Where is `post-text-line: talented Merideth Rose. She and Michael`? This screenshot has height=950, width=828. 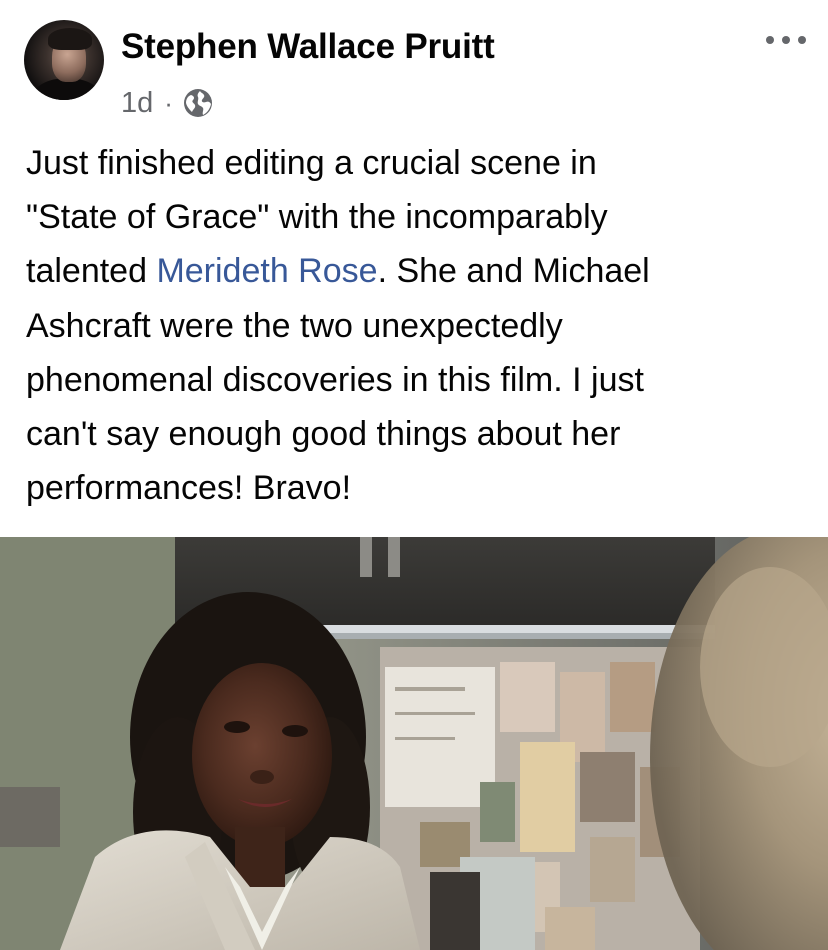
post-text-line: talented Merideth Rose. She and Michael is located at coordinates (416, 271).